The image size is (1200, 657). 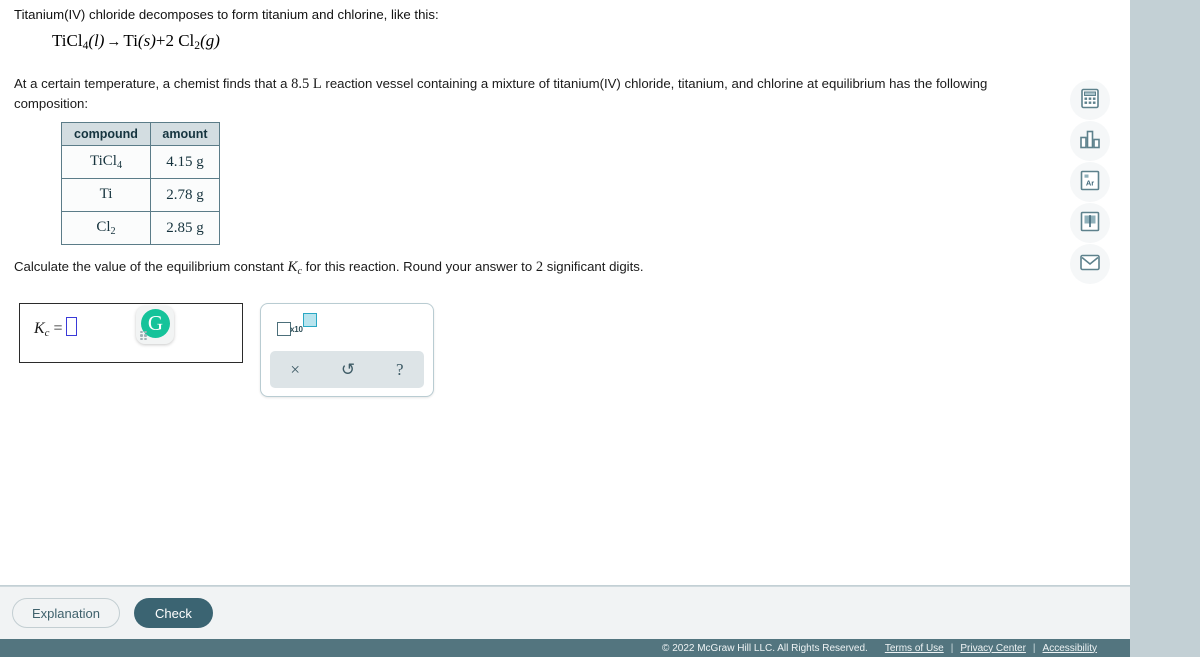 I want to click on calculator-icon, so click(x=1090, y=100).